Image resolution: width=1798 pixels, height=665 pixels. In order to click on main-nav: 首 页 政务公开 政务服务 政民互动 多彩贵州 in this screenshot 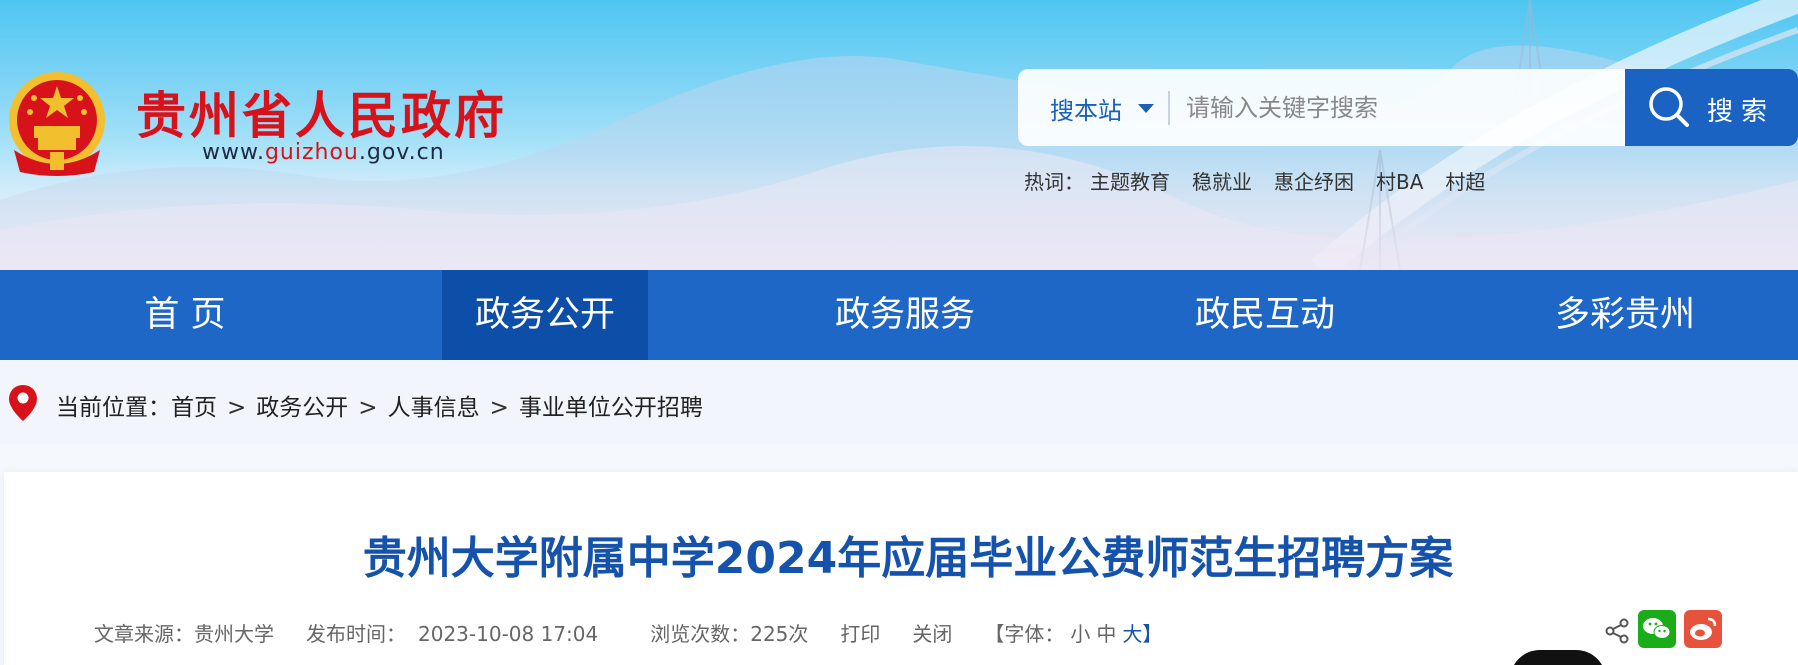, I will do `click(899, 315)`.